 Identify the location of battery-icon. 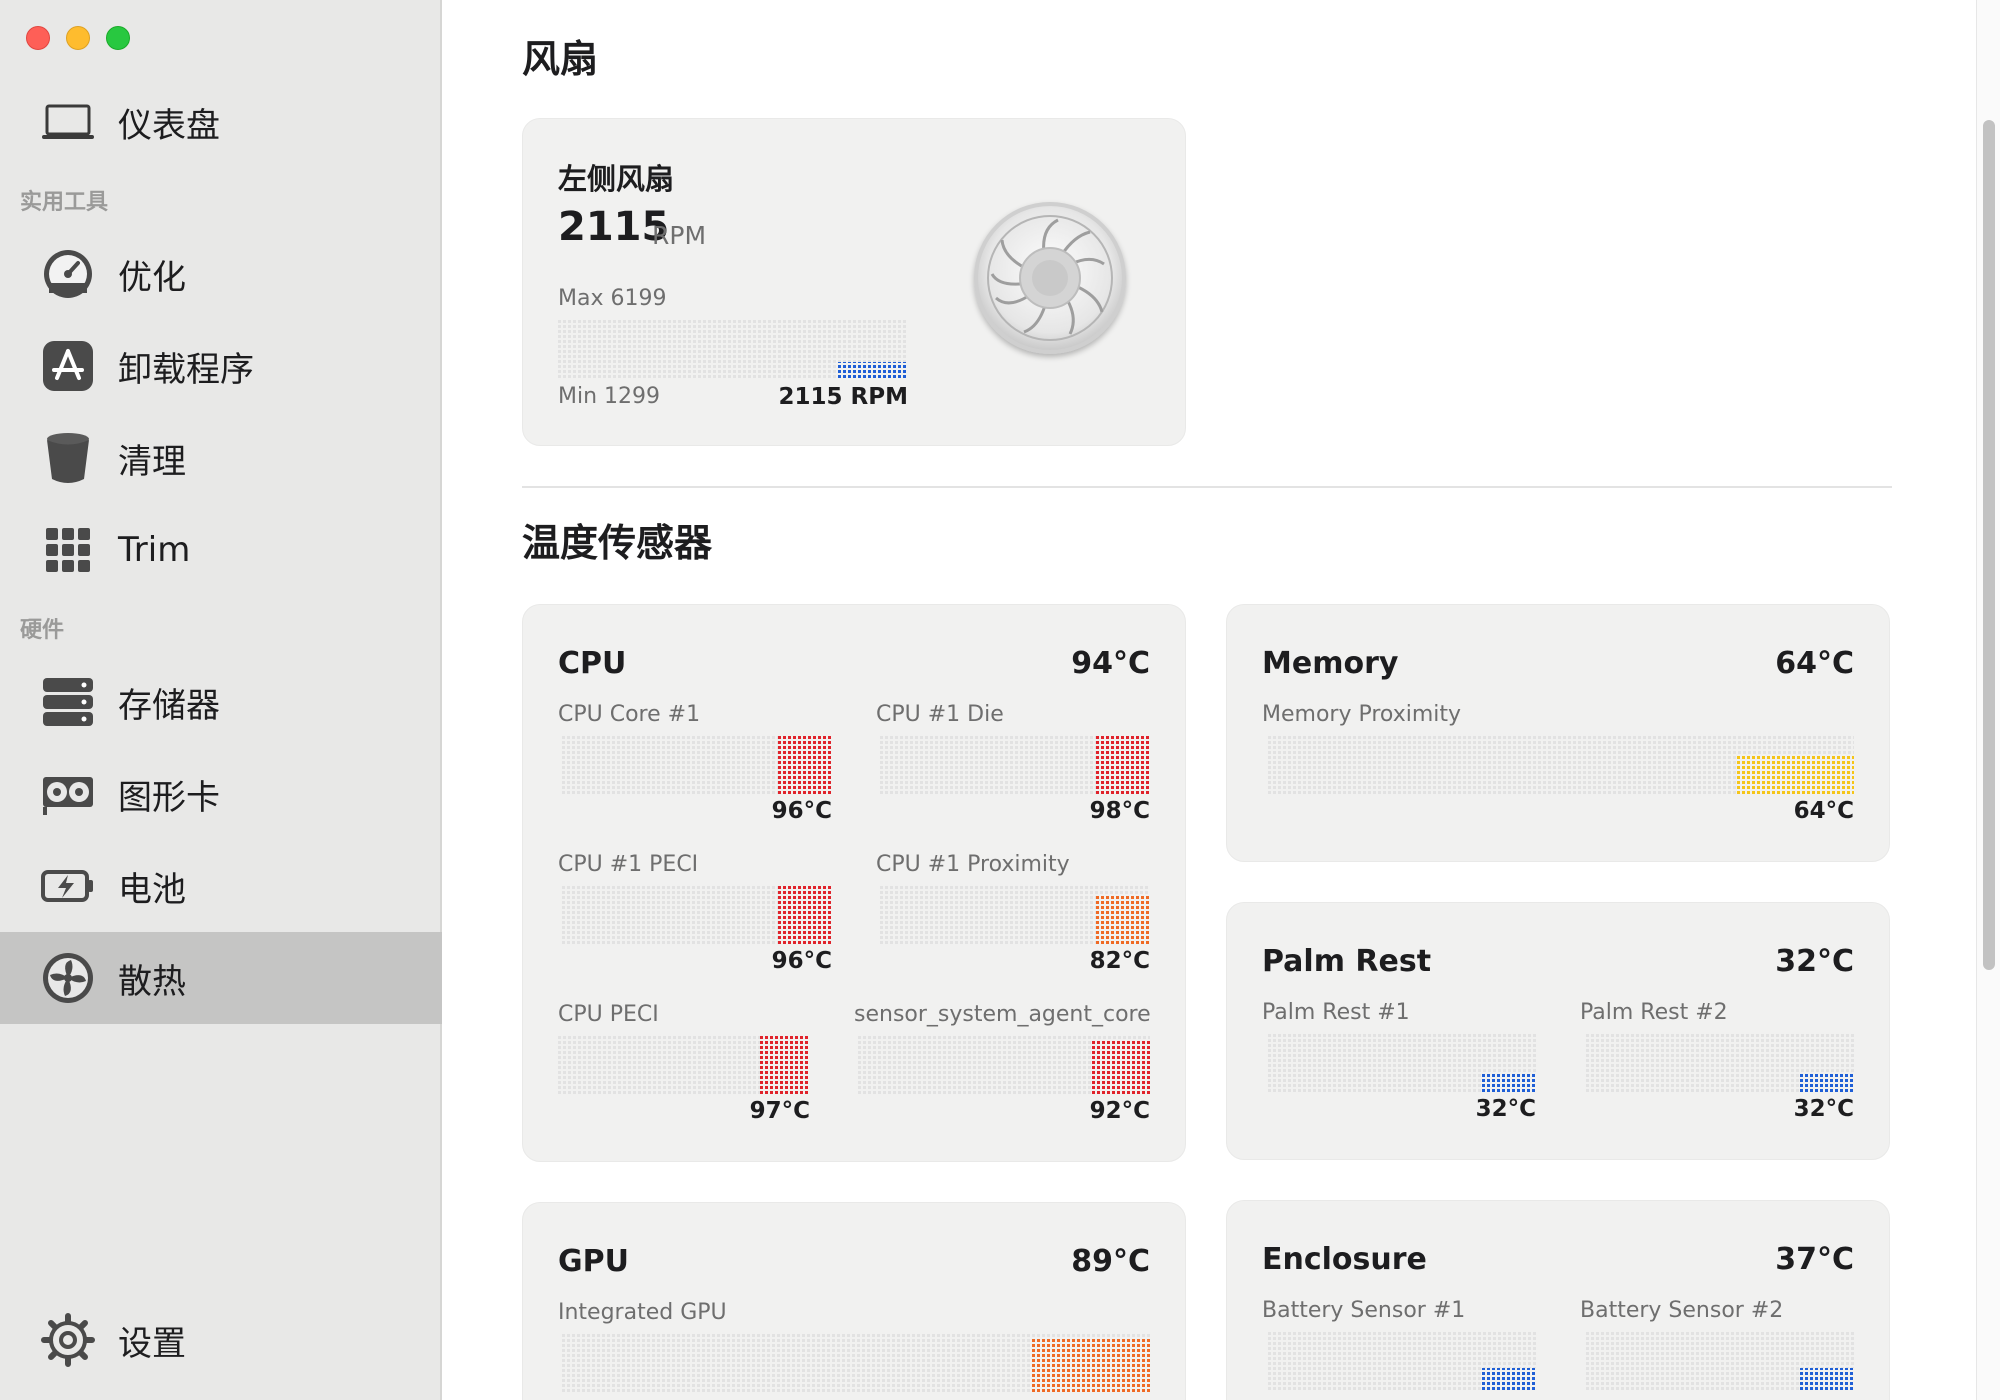
(68, 886).